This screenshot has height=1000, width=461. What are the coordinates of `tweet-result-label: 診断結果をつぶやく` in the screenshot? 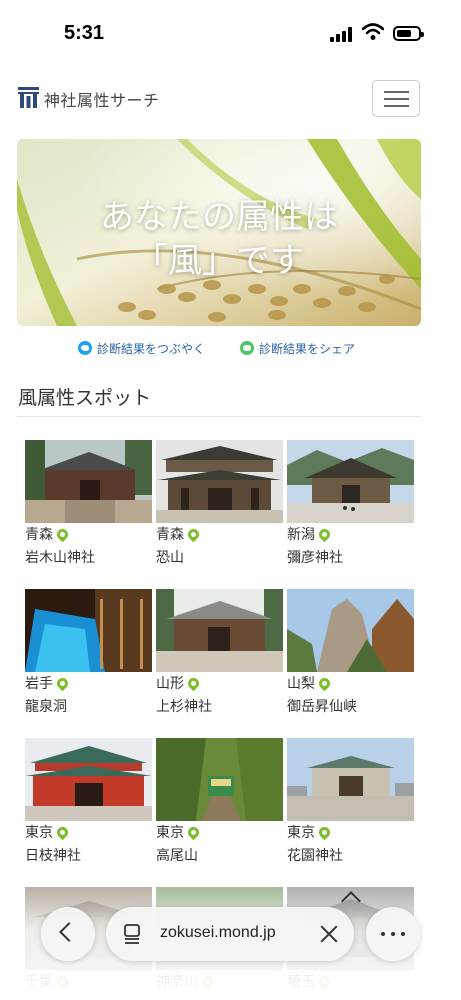 It's located at (151, 348).